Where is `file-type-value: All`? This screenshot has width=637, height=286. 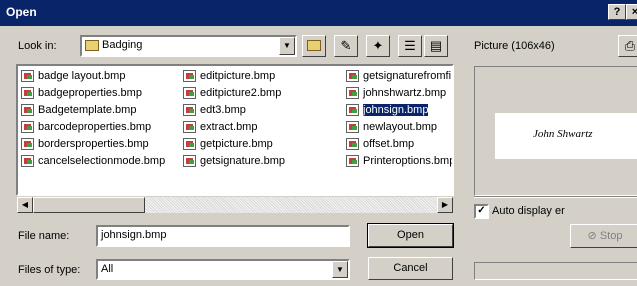
file-type-value: All is located at coordinates (107, 269).